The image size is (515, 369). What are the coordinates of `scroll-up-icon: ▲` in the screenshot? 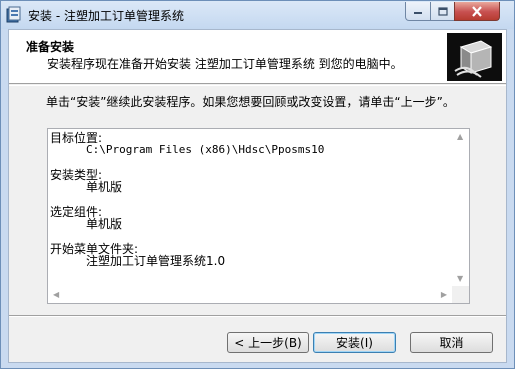 It's located at (460, 136).